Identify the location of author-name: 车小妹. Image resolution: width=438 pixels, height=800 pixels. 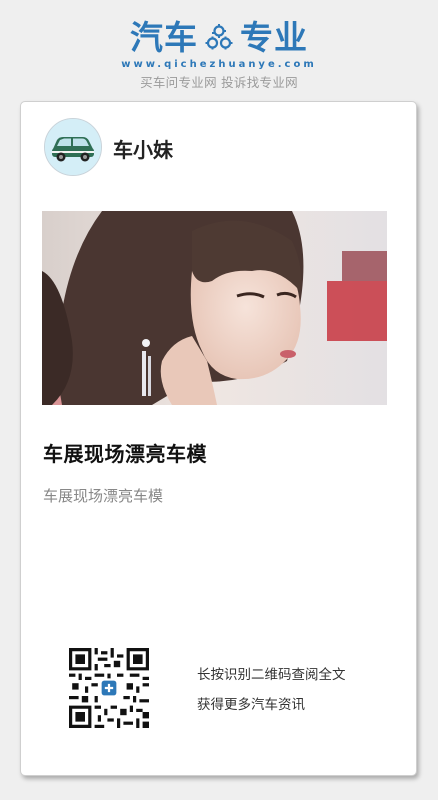
(143, 148).